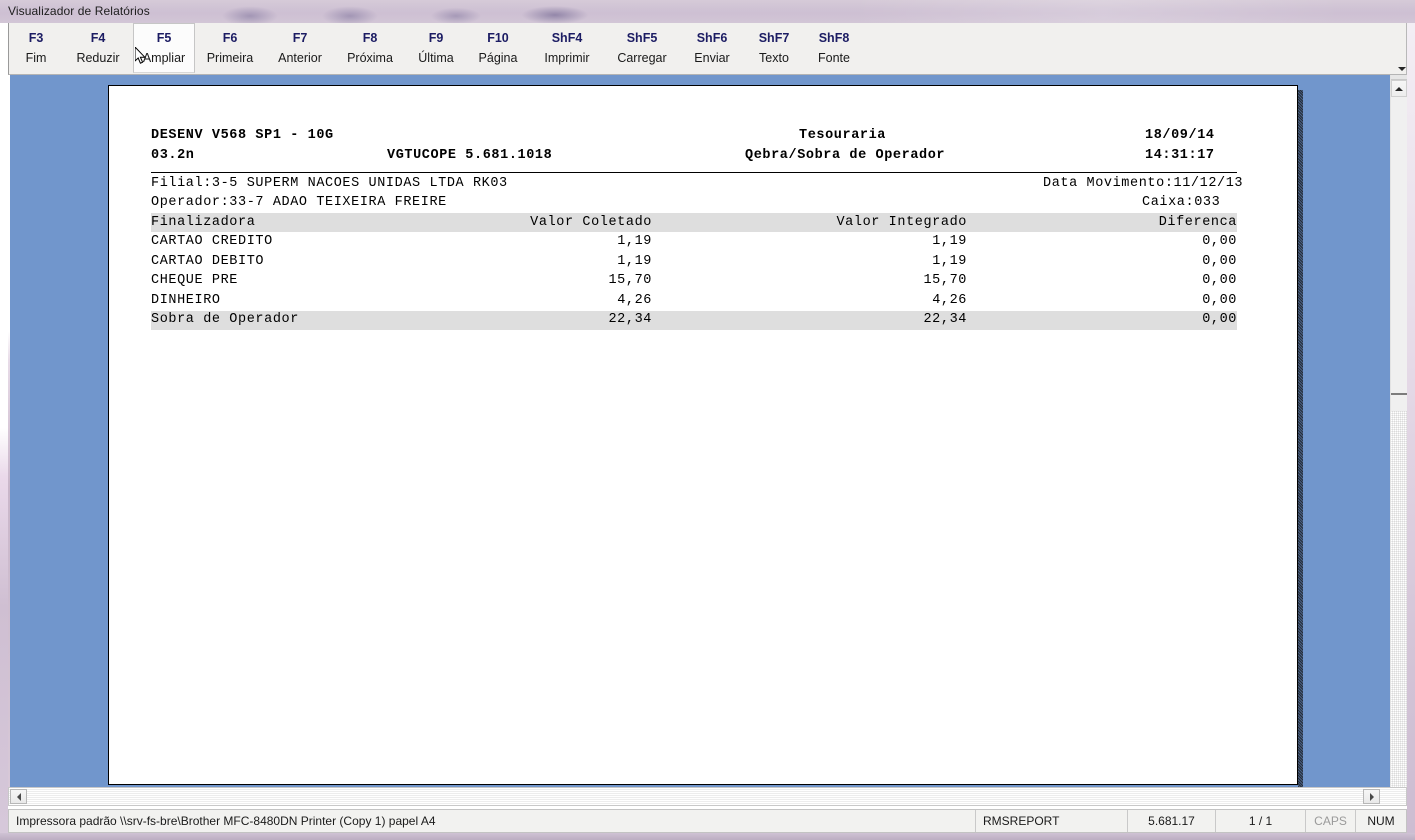 The width and height of the screenshot is (1415, 840). I want to click on report-time: 14:31:17, so click(1180, 155).